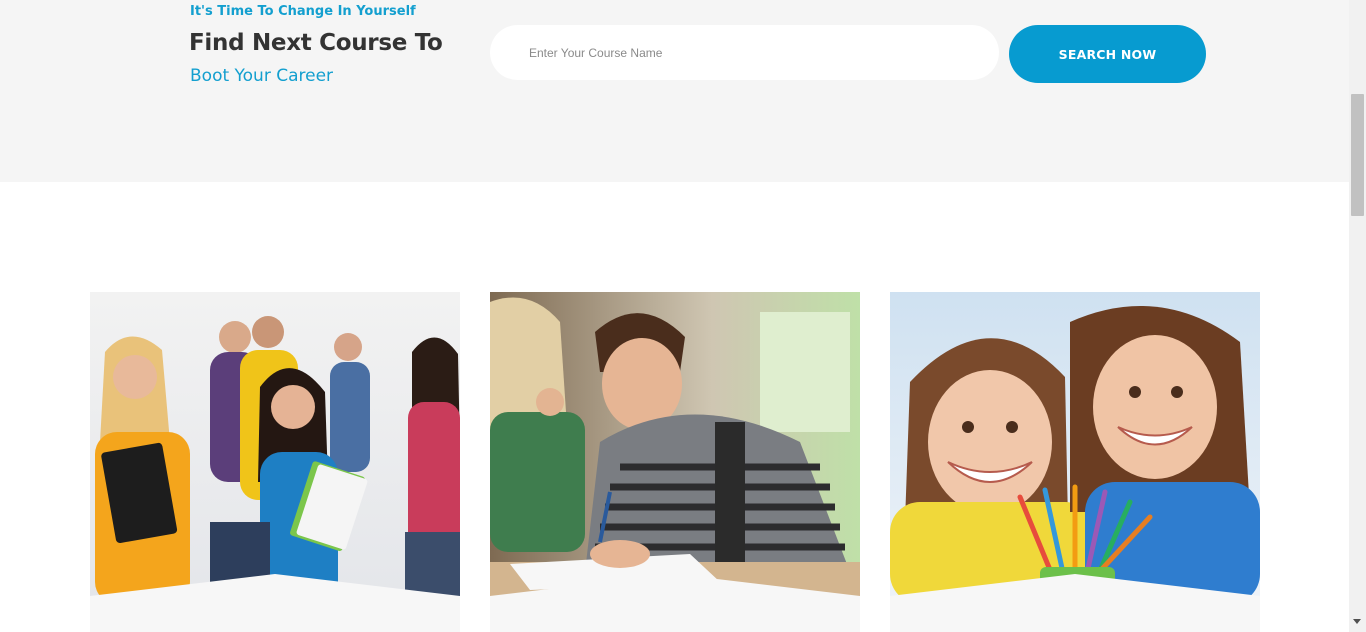 Image resolution: width=1366 pixels, height=632 pixels. Describe the element at coordinates (675, 448) in the screenshot. I see `course-image-student-writing` at that location.